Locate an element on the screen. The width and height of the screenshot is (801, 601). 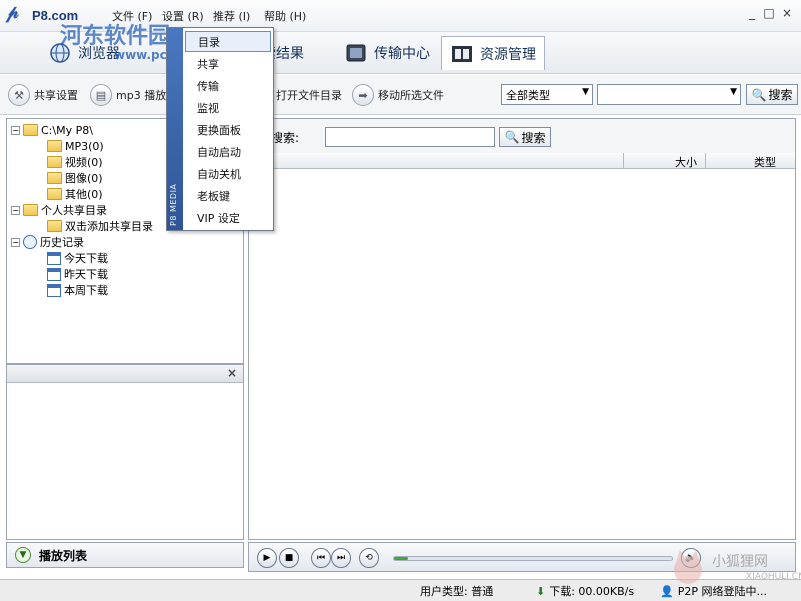
tree-item-today: 今天下载 is located at coordinates (77, 258).